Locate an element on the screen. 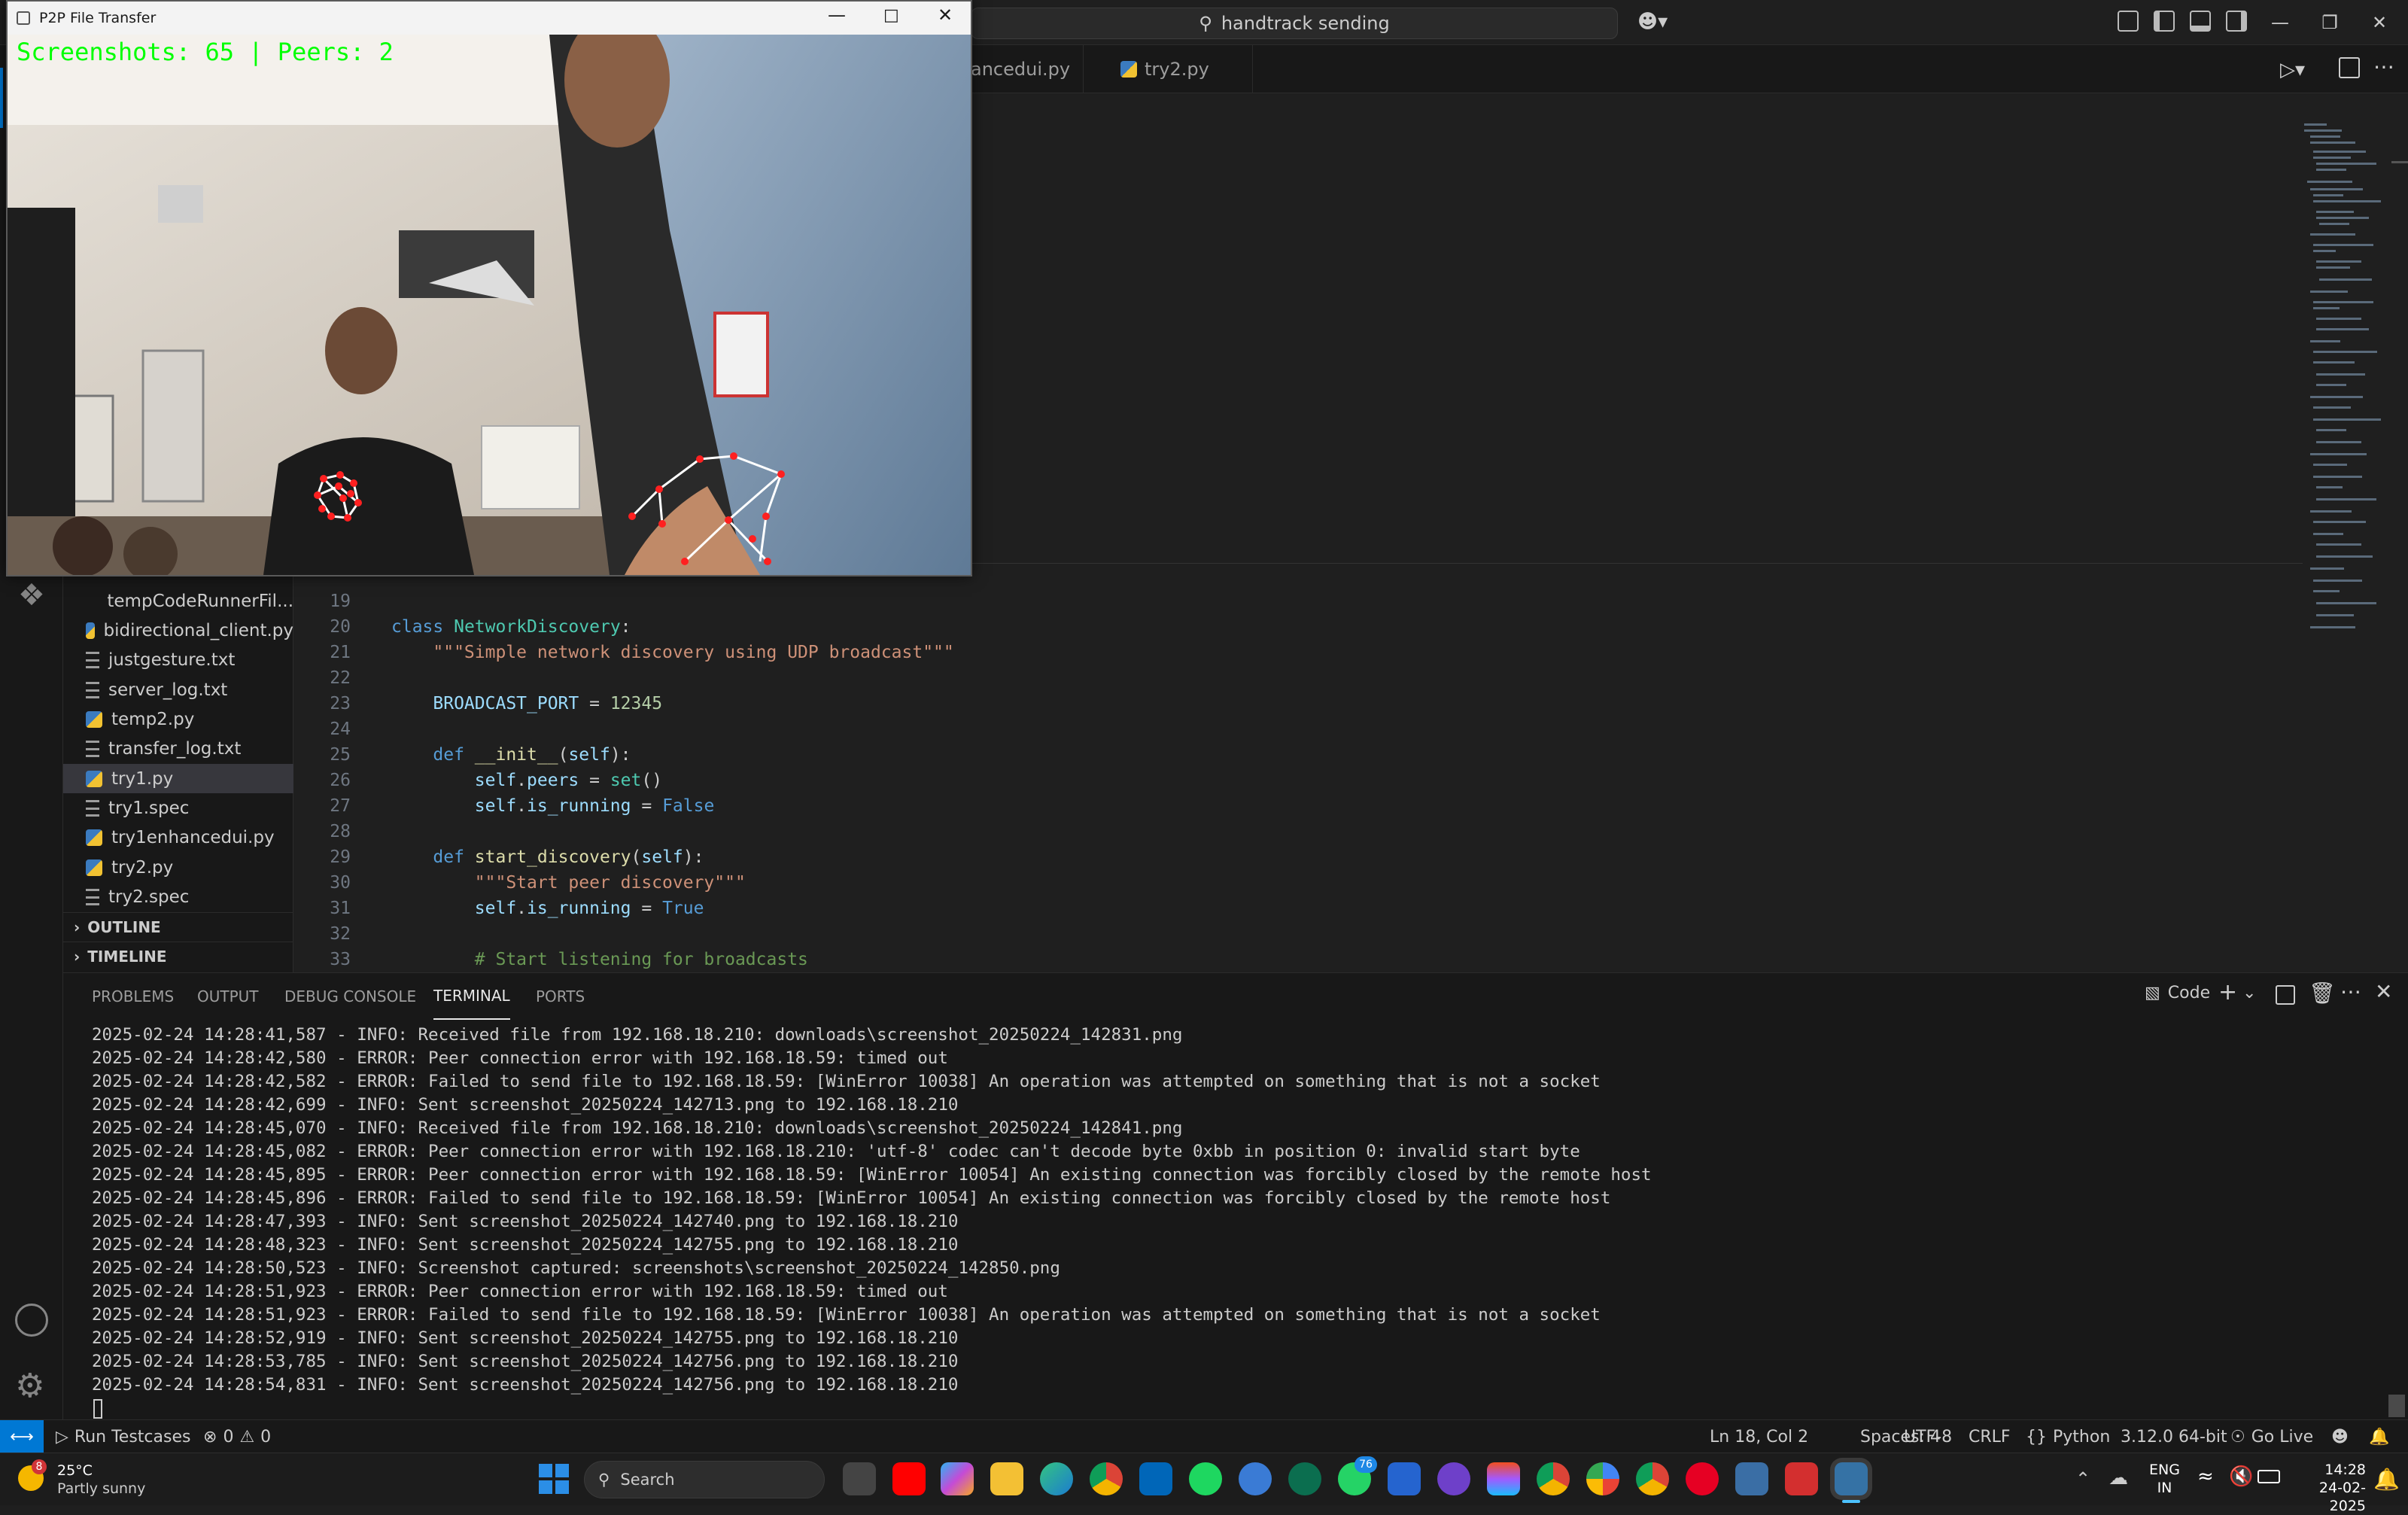 The image size is (2408, 1515). explorer-item-try2-spec: try2.spec is located at coordinates (178, 896).